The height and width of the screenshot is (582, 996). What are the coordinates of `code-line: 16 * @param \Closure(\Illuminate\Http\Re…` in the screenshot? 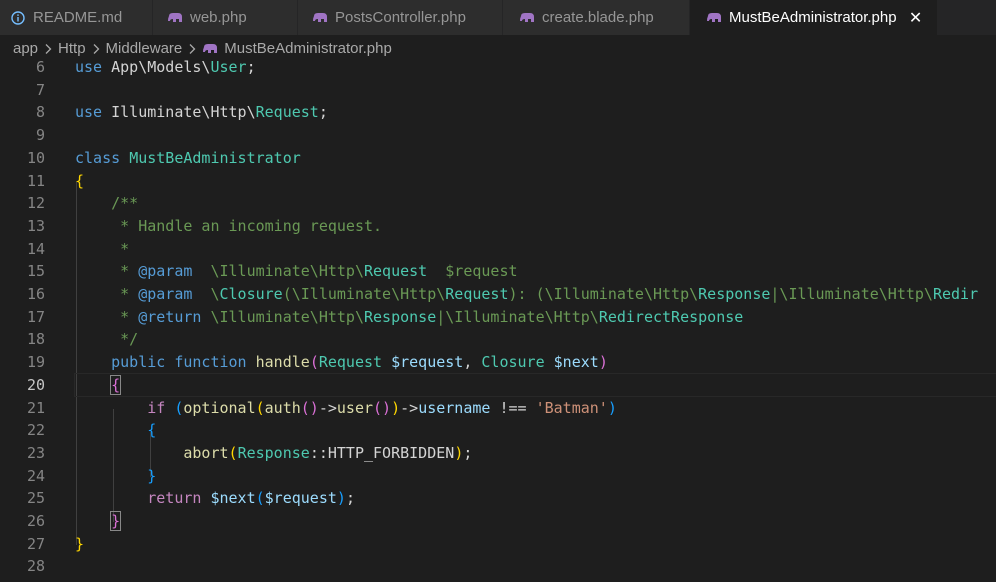 It's located at (498, 294).